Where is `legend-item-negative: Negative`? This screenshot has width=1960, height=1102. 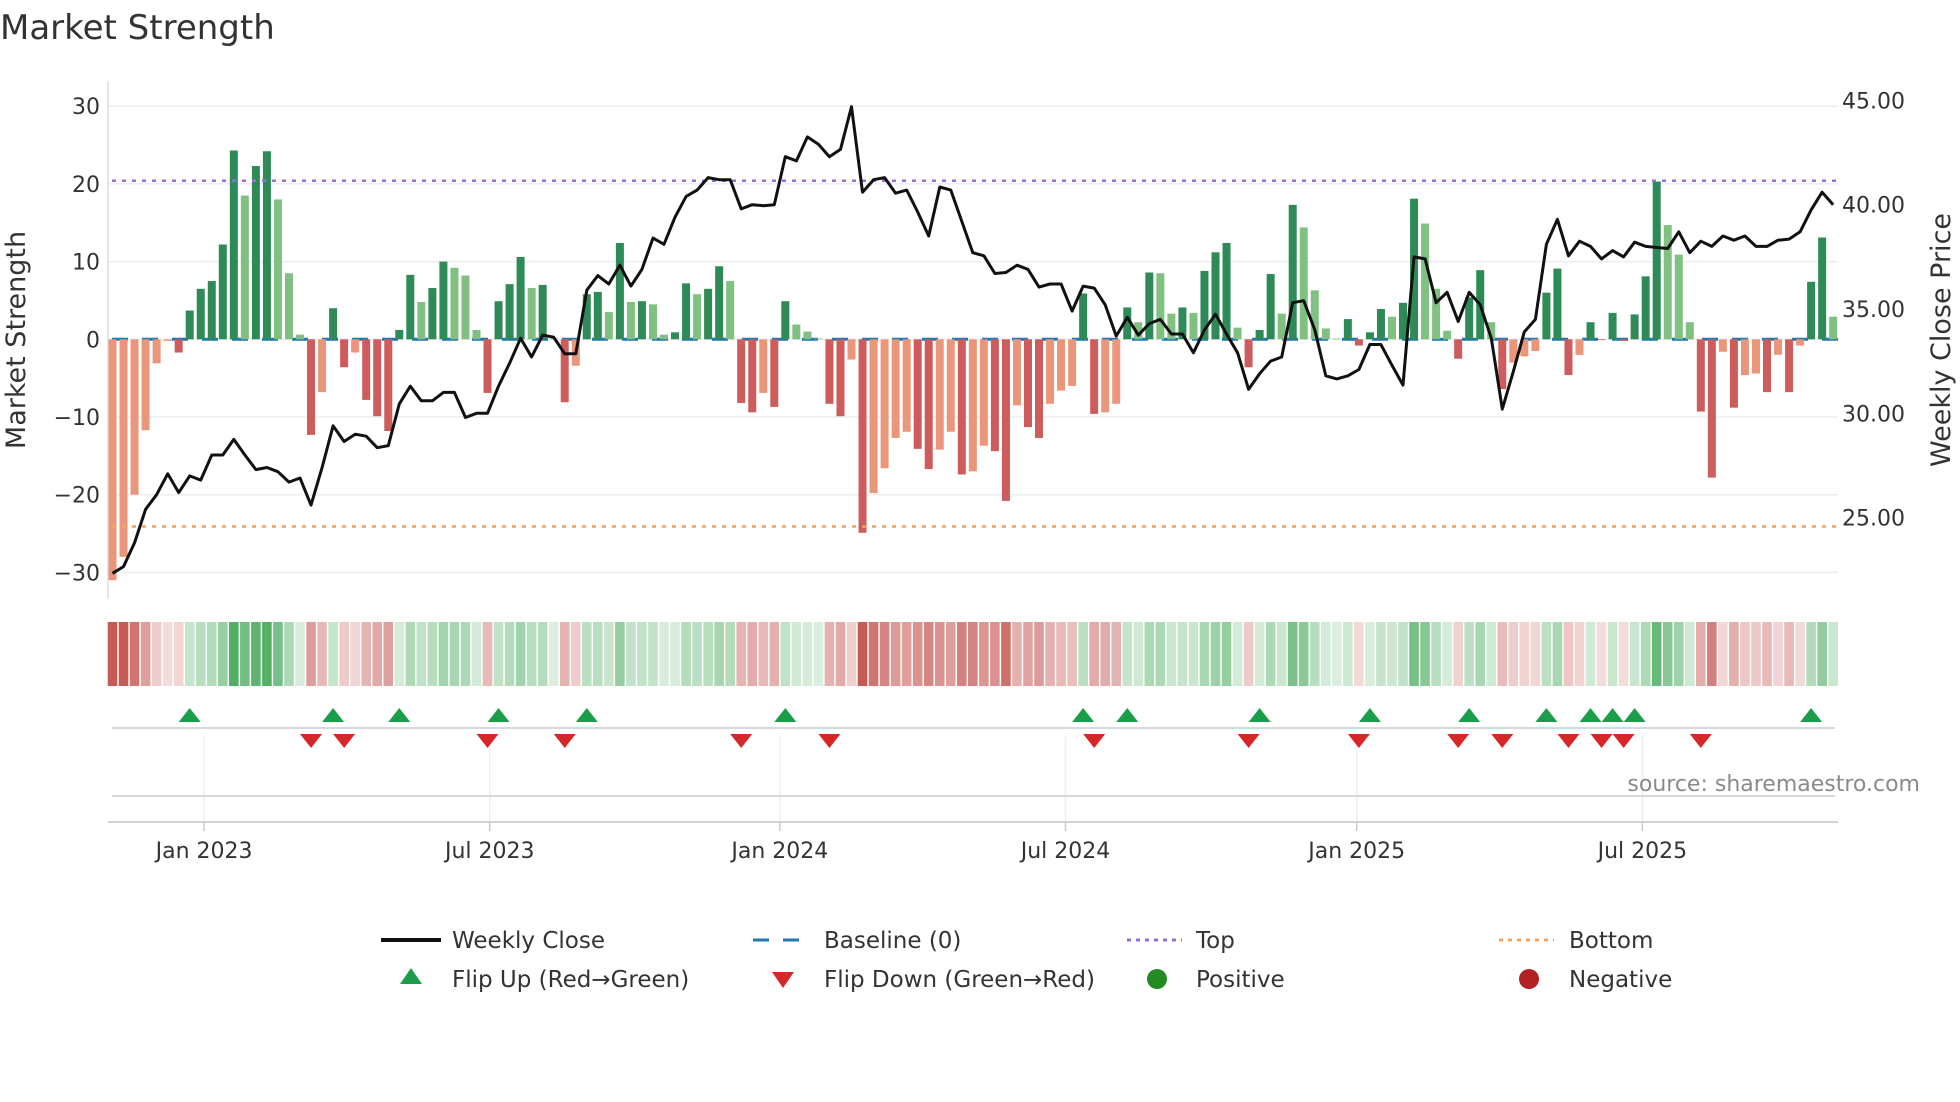 legend-item-negative: Negative is located at coordinates (1595, 980).